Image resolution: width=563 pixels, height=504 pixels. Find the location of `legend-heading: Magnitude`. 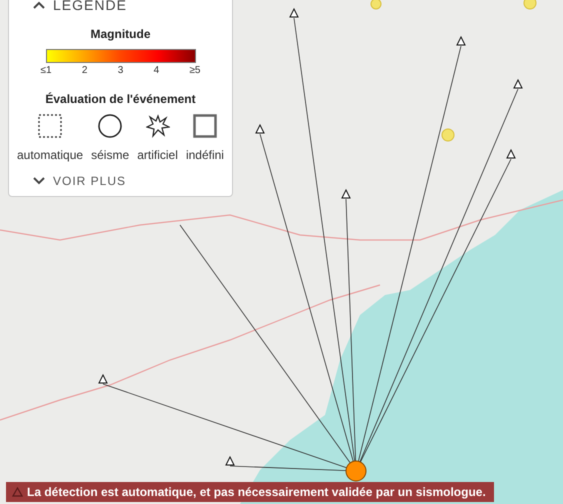

legend-heading: Magnitude is located at coordinates (120, 34).